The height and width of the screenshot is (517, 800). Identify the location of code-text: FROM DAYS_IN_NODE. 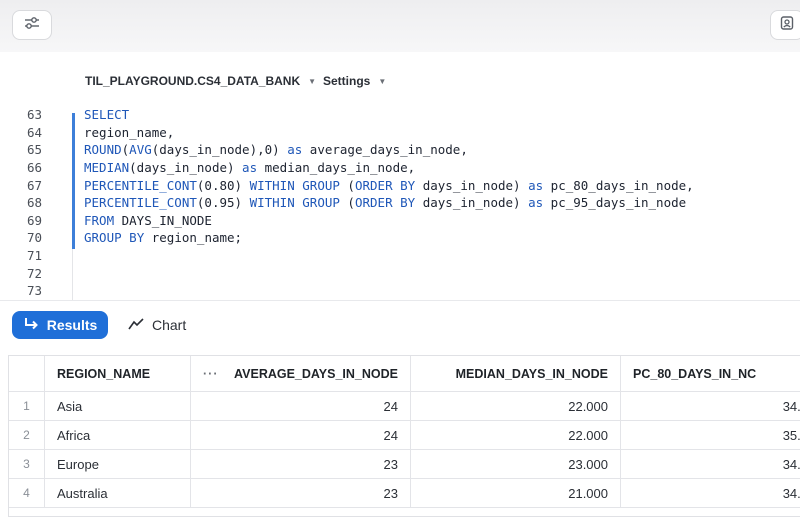
(148, 220).